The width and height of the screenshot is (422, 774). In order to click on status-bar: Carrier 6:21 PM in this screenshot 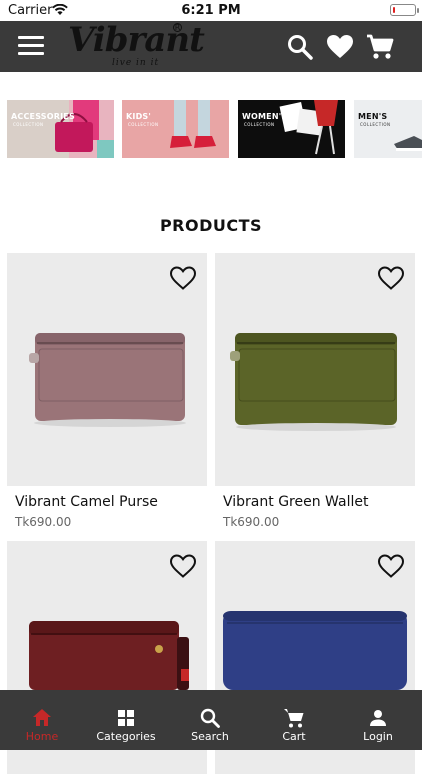, I will do `click(211, 10)`.